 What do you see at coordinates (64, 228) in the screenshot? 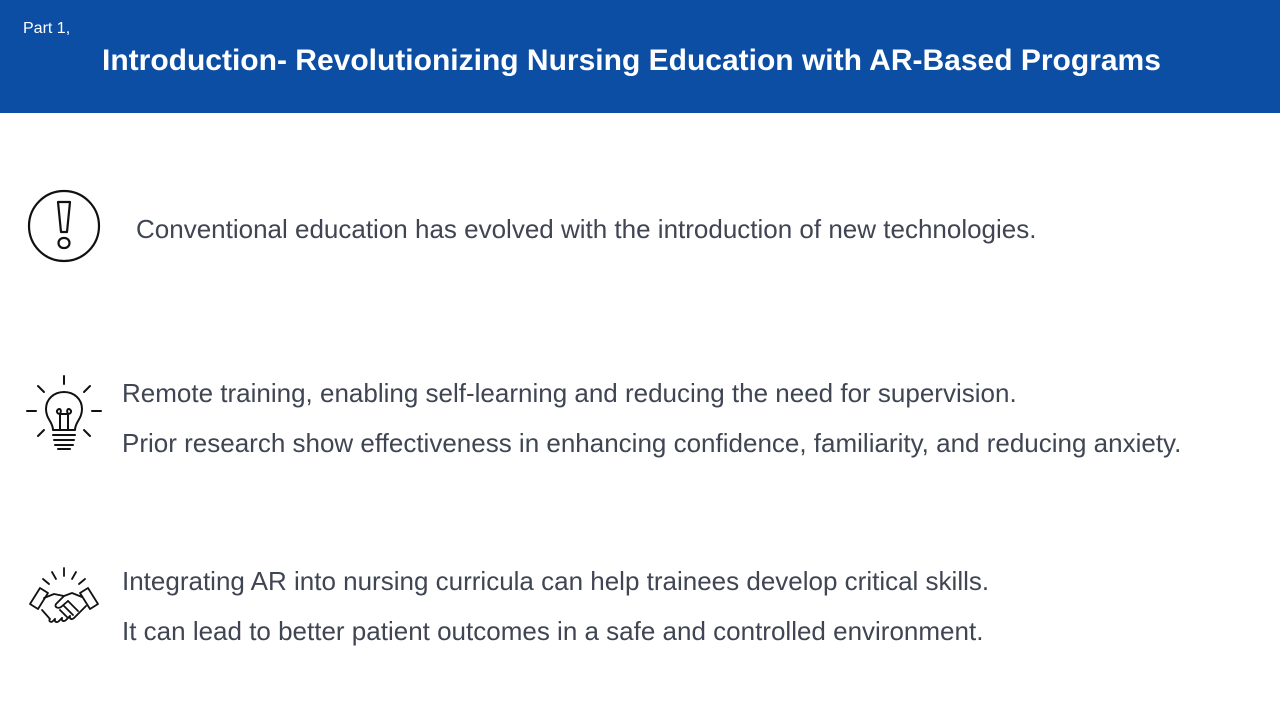
I see `exclamation-icon` at bounding box center [64, 228].